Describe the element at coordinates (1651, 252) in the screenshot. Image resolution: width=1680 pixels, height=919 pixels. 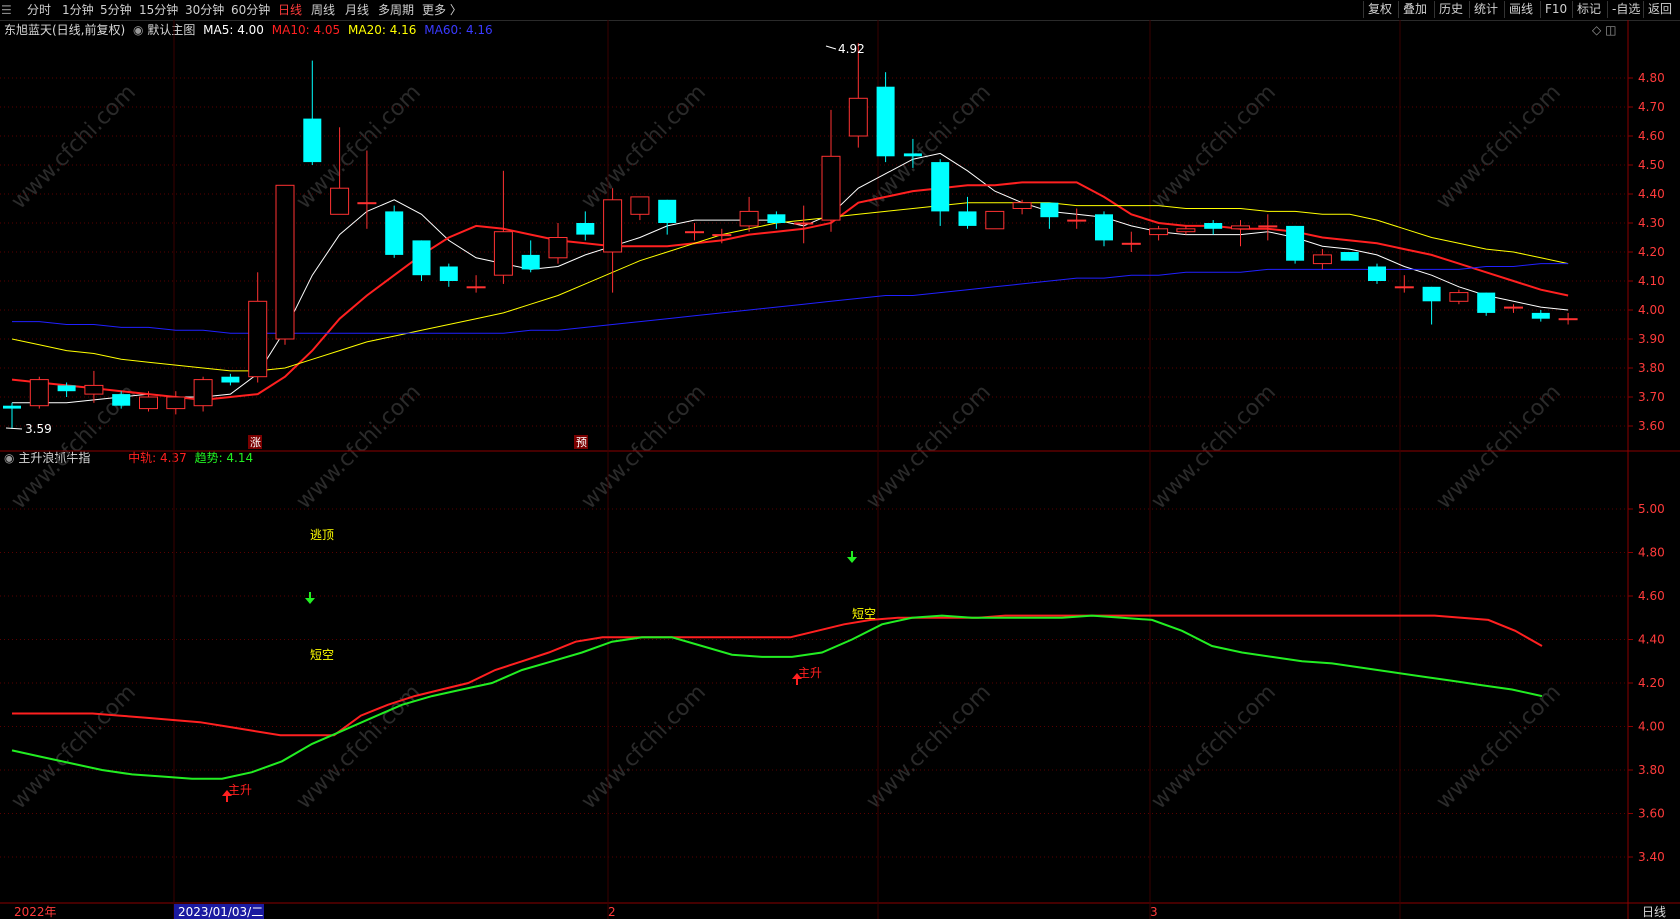
I see `main-tick-label: 4.20` at that location.